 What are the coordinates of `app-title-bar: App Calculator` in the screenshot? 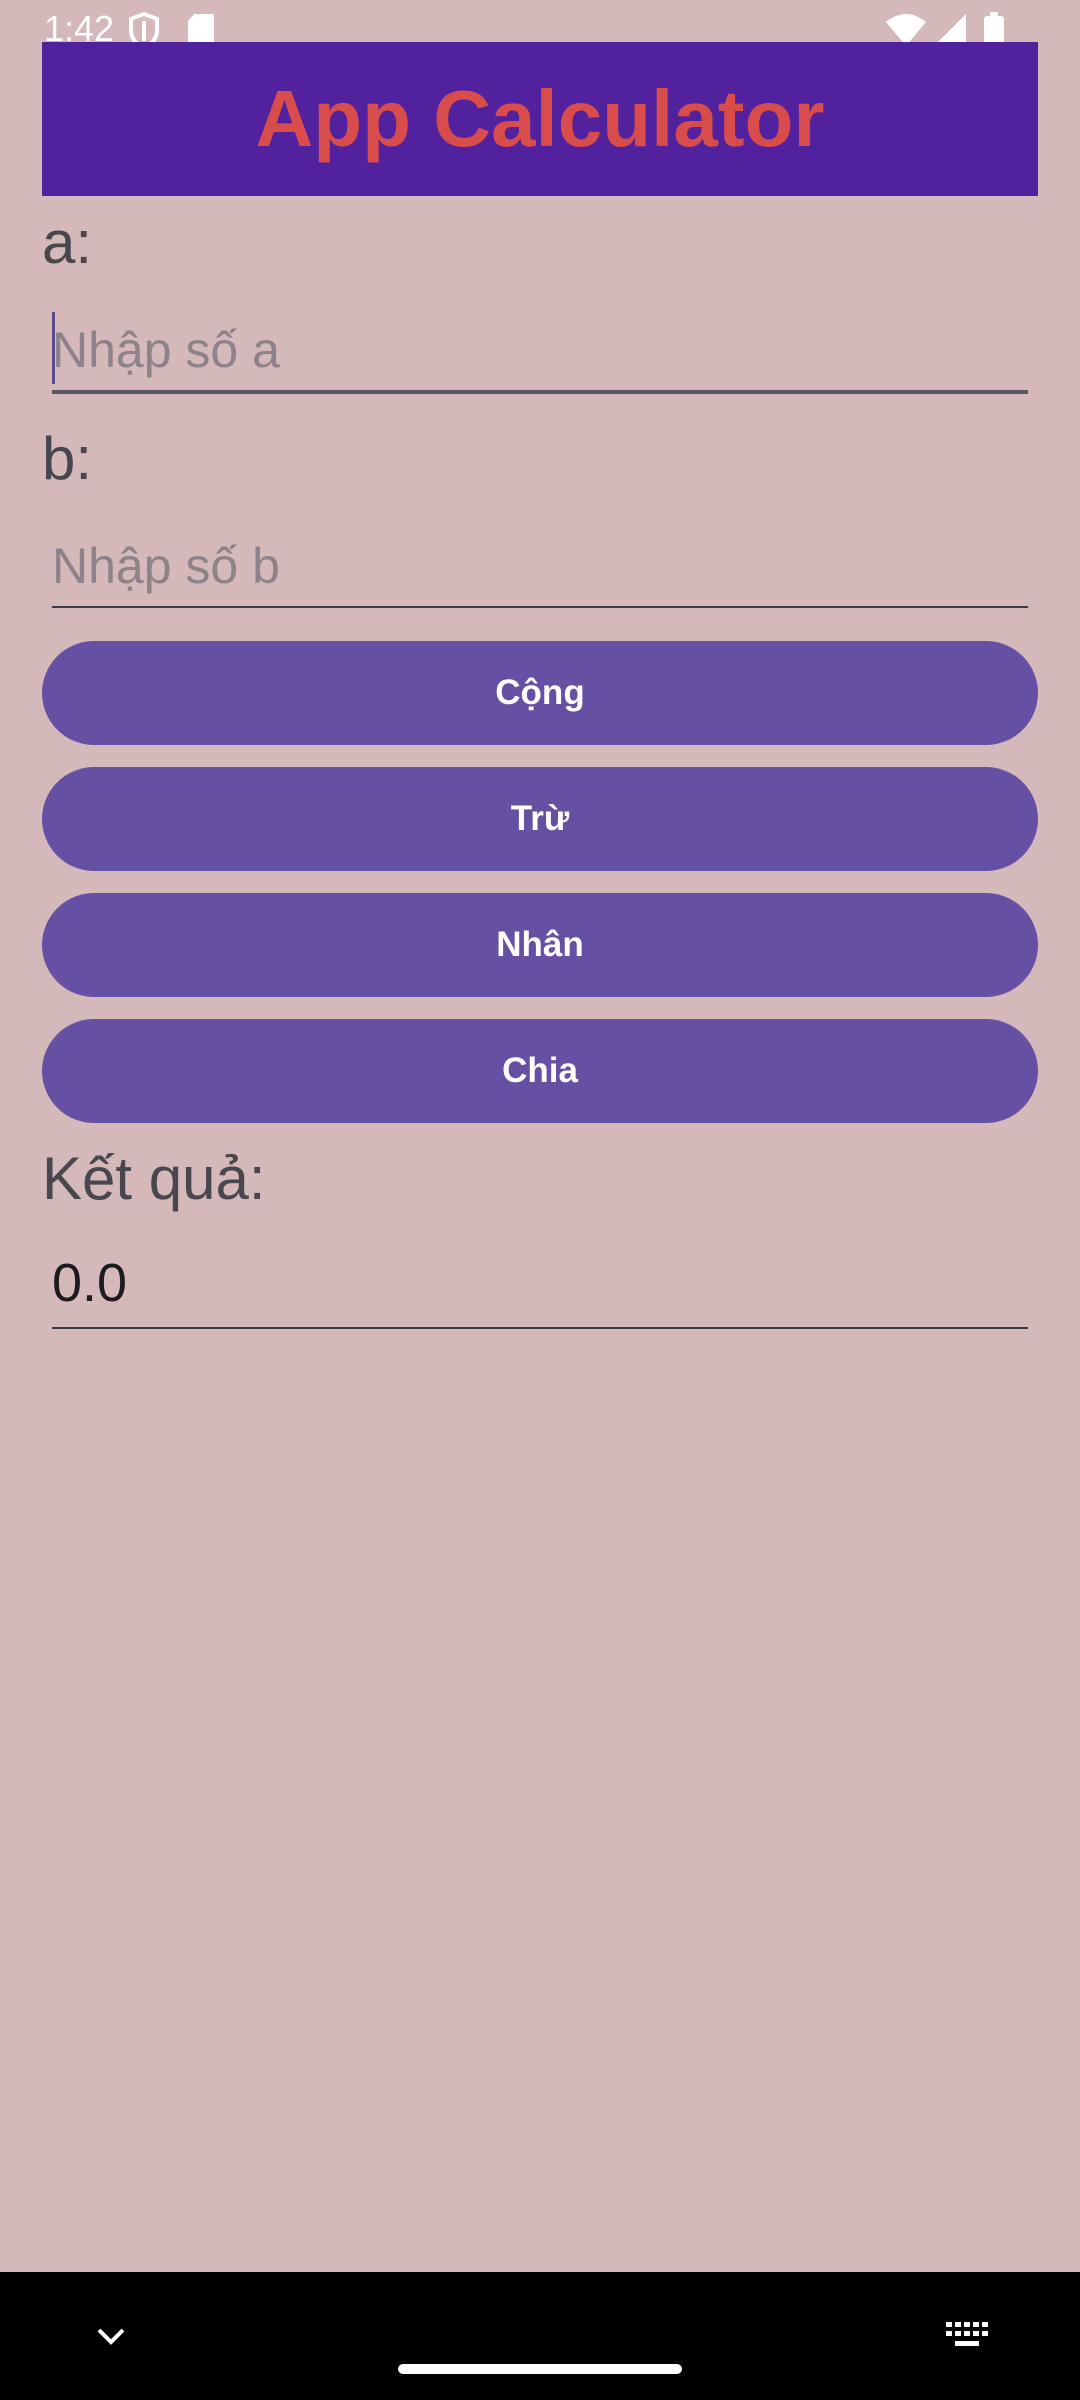 It's located at (540, 119).